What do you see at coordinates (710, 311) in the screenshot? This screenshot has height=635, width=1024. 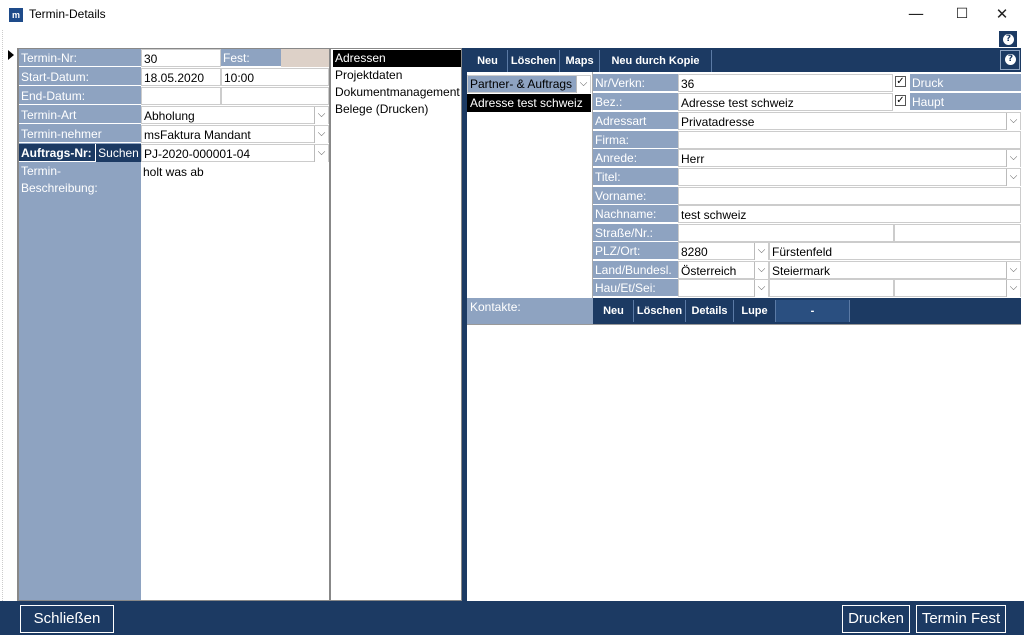 I see `kontakte-details-button: Details` at bounding box center [710, 311].